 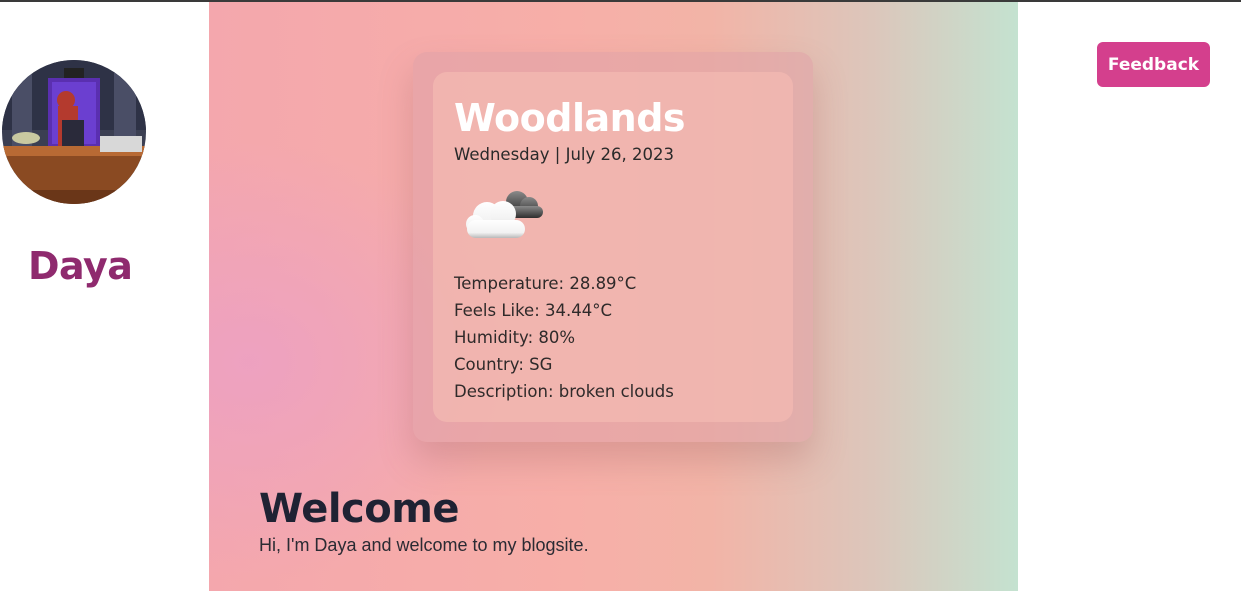 I want to click on avatar-image, so click(x=74, y=132).